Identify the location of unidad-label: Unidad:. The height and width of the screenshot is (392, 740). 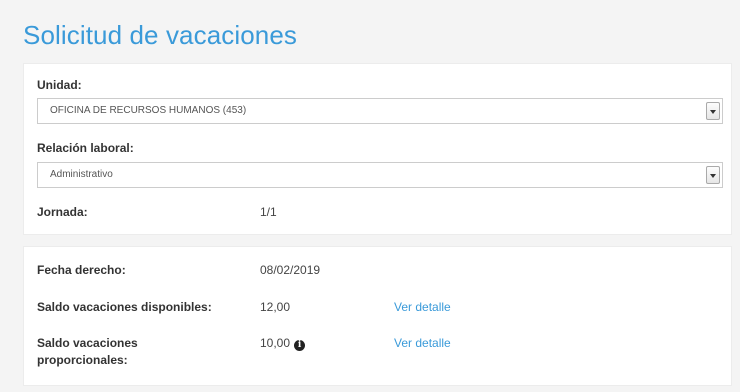
(59, 85).